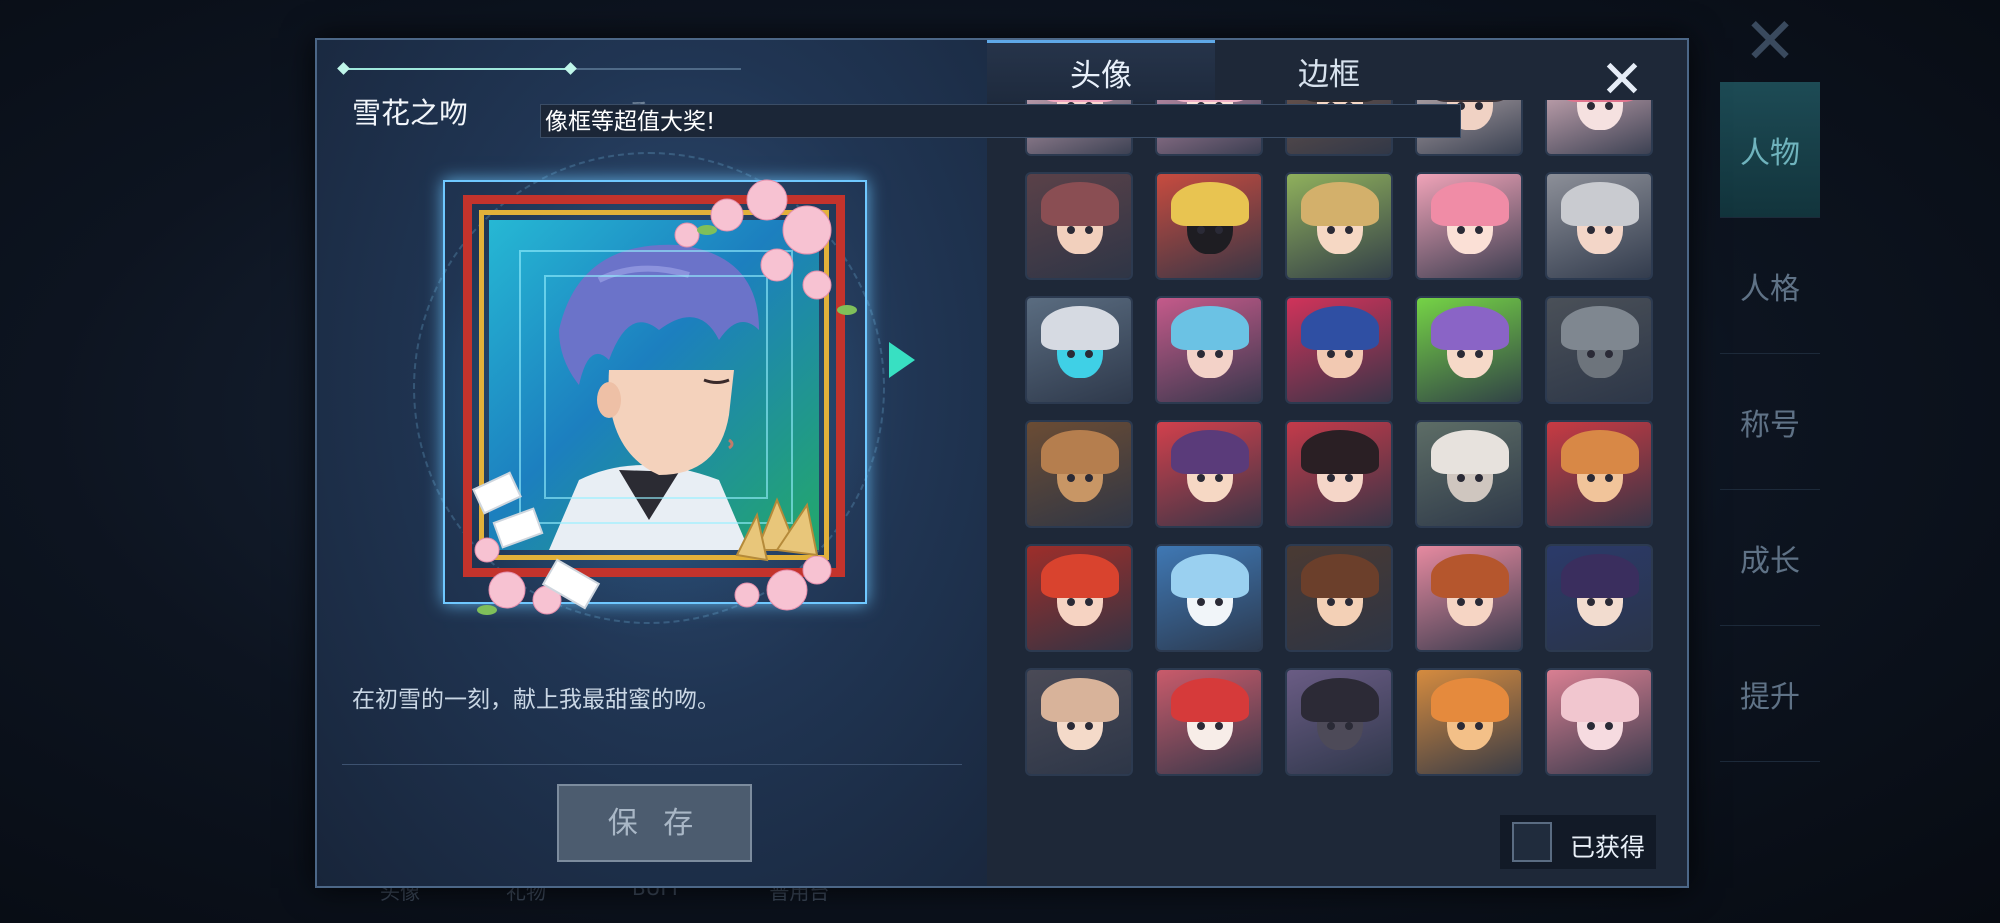  I want to click on section-divider, so click(652, 764).